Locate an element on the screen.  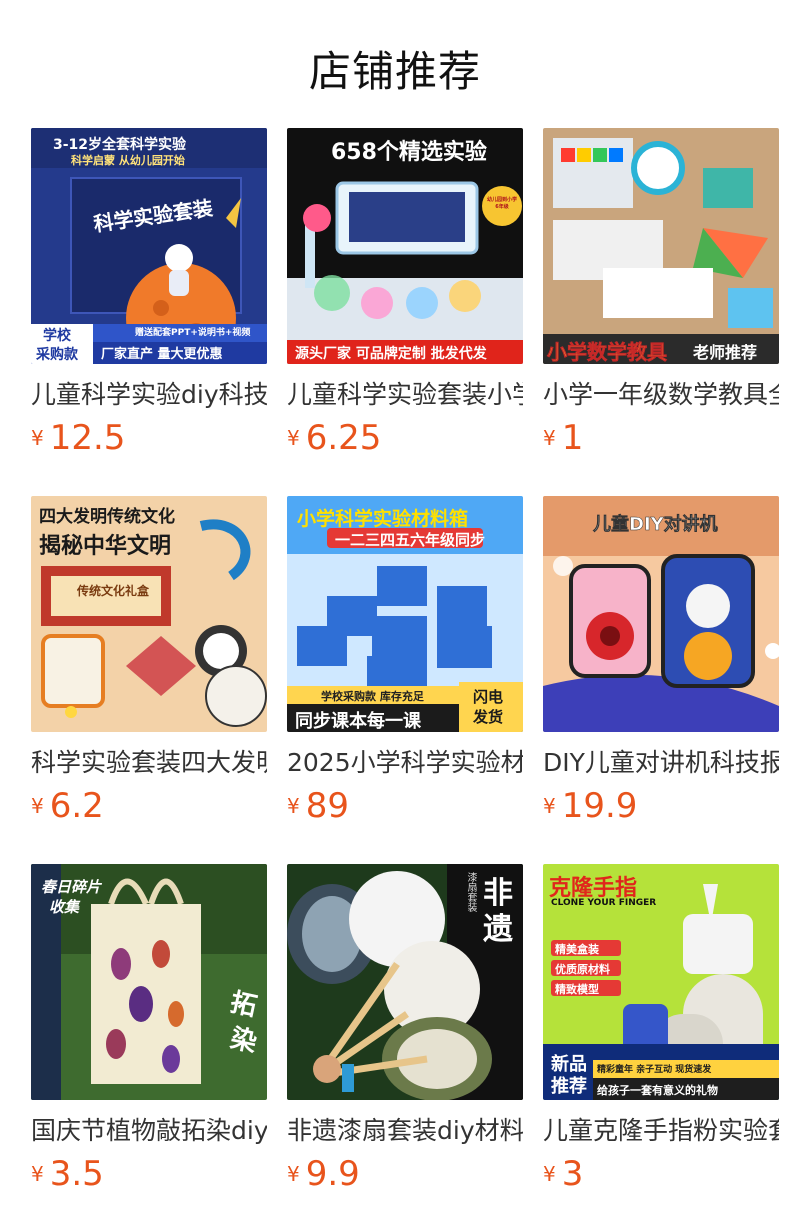
image-caption: 遗 is located at coordinates (498, 929).